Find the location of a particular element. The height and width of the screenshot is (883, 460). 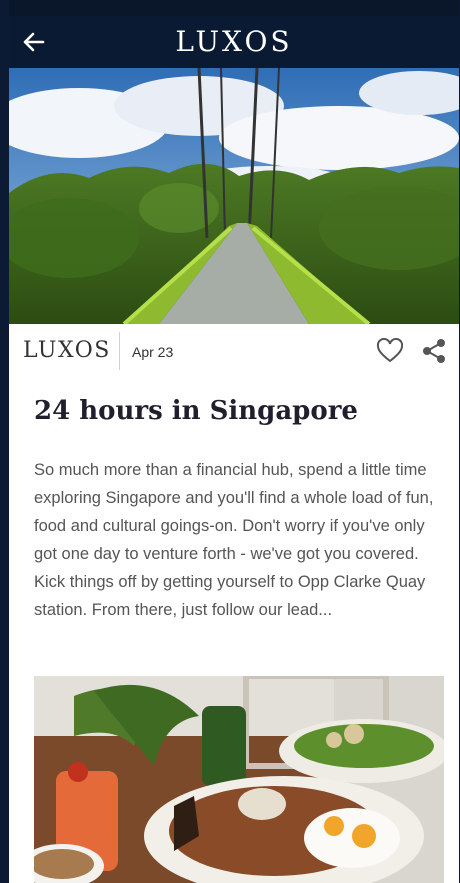

article-title: 24 hours in Singapore is located at coordinates (196, 411).